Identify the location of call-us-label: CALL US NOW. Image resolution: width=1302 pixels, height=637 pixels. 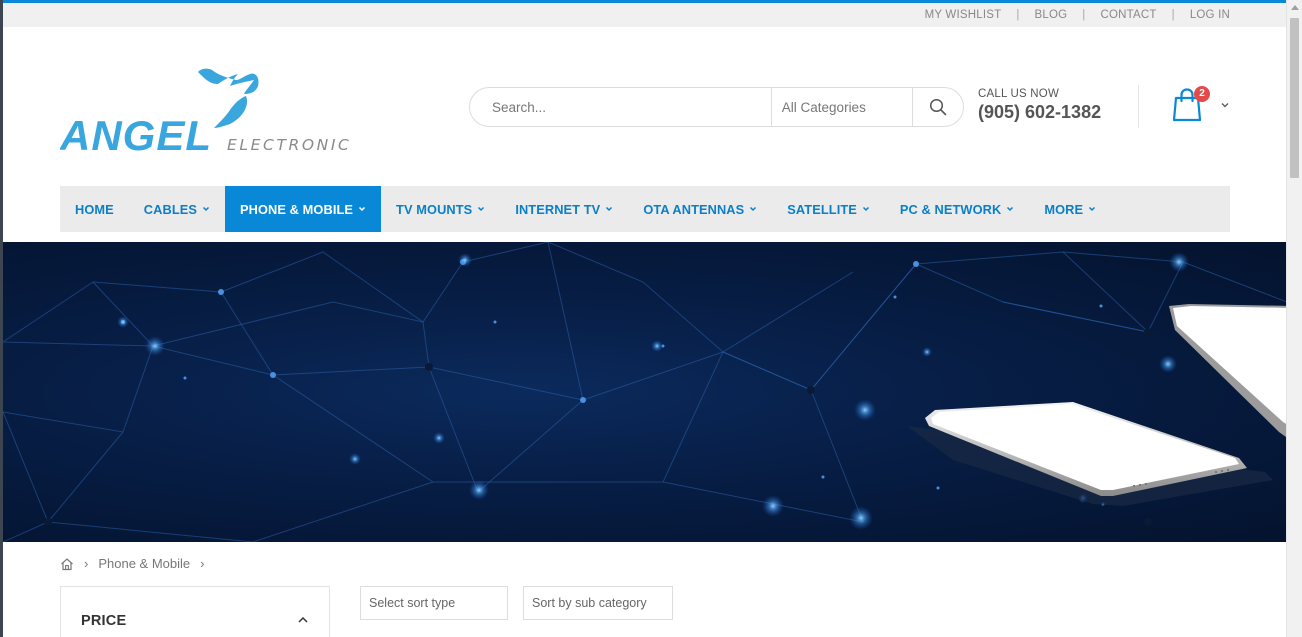
(1019, 94).